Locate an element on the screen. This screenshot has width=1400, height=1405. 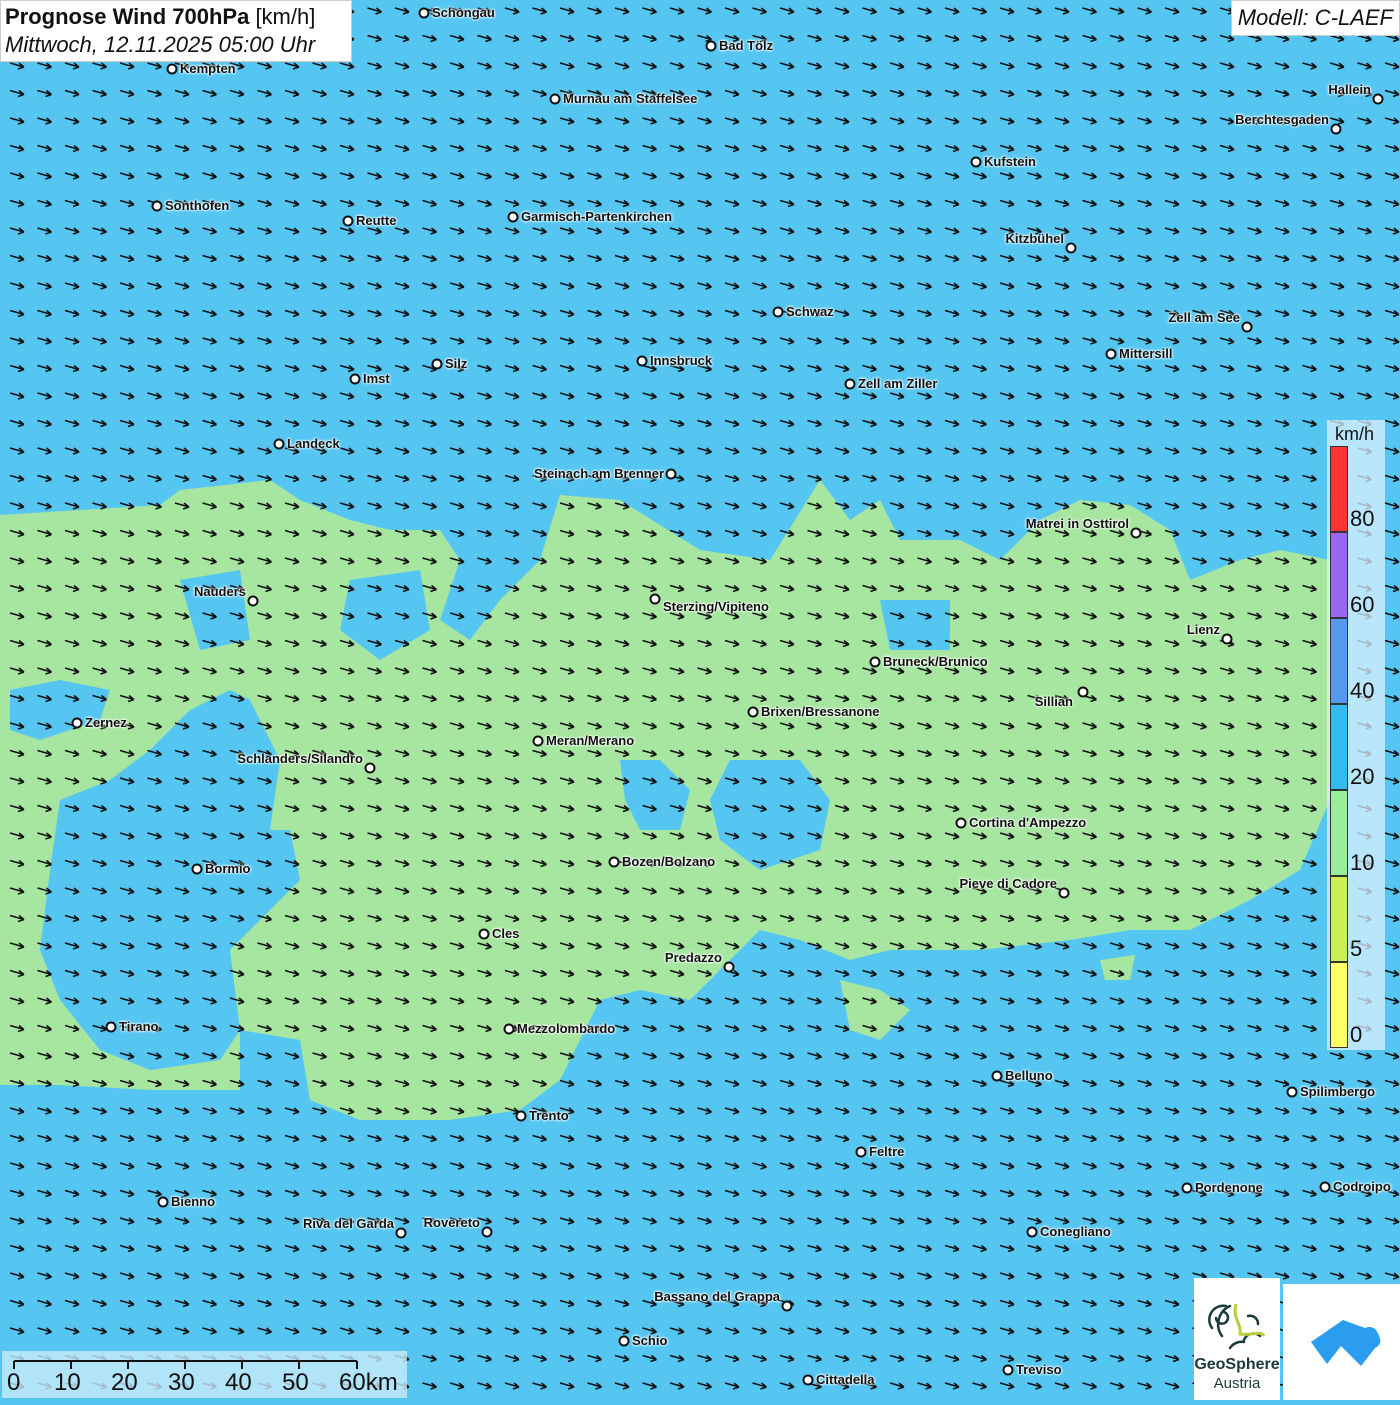
city-marker is located at coordinates (401, 1233).